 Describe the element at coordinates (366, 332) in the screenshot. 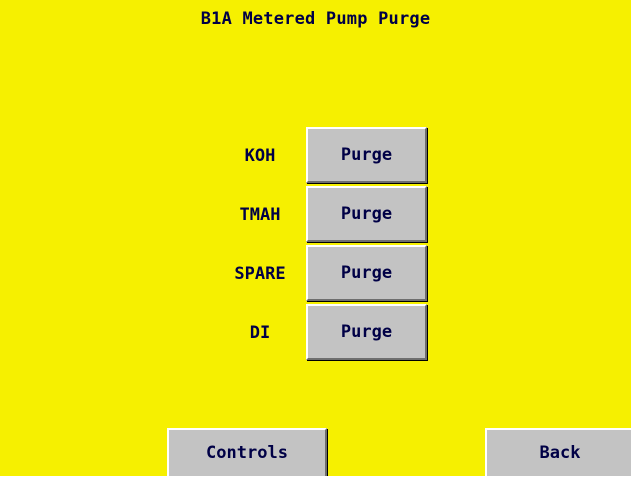

I see `purge-button-di: Purge` at that location.